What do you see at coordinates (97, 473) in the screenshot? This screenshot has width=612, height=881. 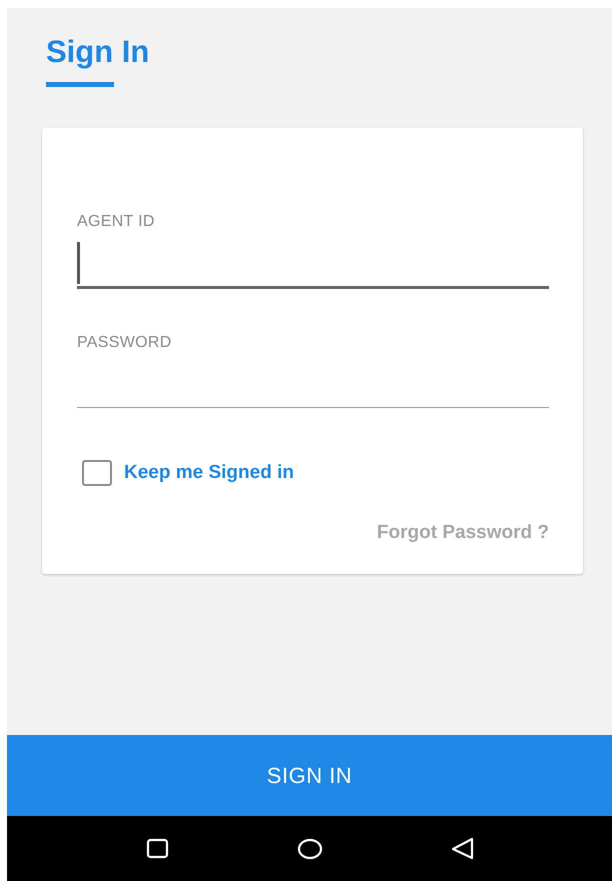 I see `checkbox` at bounding box center [97, 473].